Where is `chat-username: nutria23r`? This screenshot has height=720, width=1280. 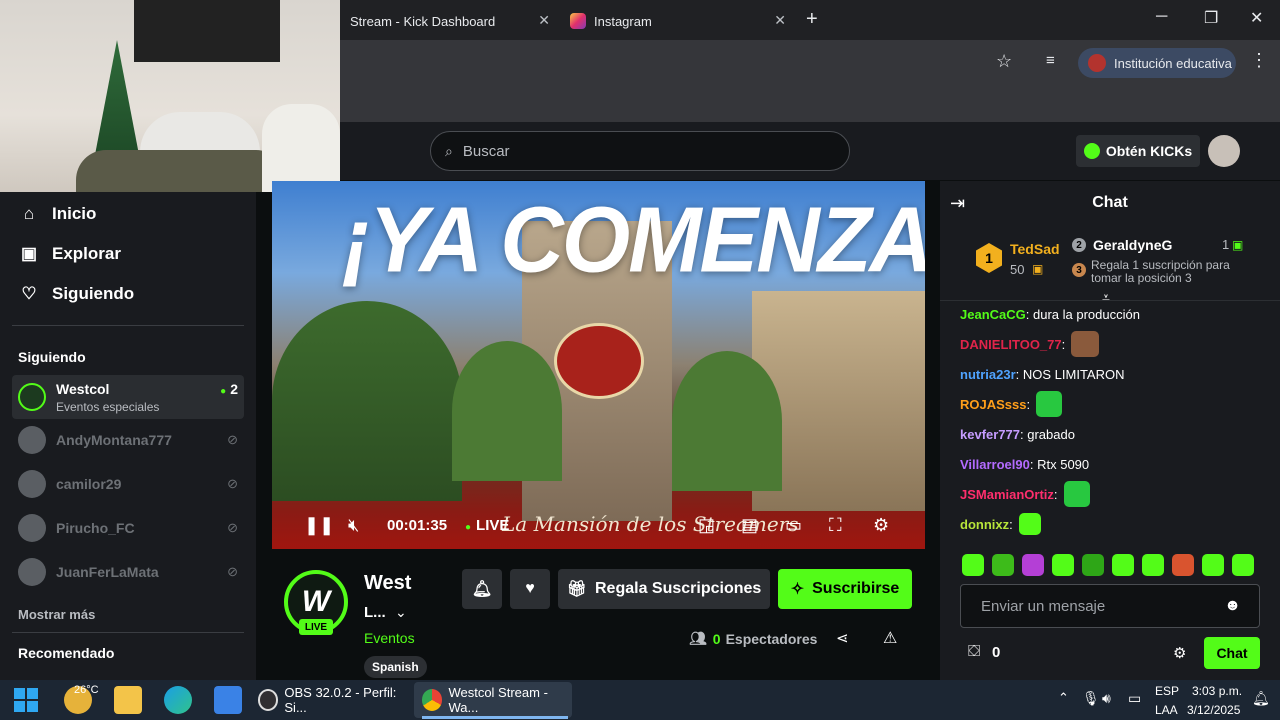
chat-username: nutria23r is located at coordinates (988, 374).